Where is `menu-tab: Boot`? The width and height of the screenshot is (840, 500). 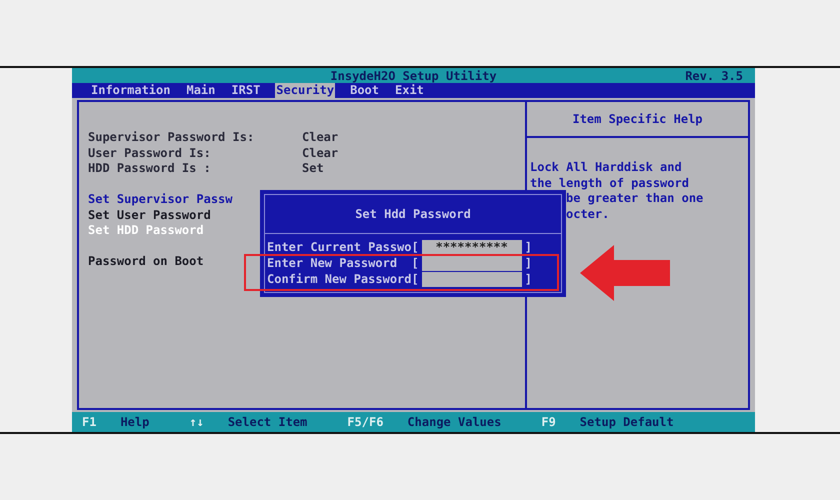
menu-tab: Boot is located at coordinates (364, 90).